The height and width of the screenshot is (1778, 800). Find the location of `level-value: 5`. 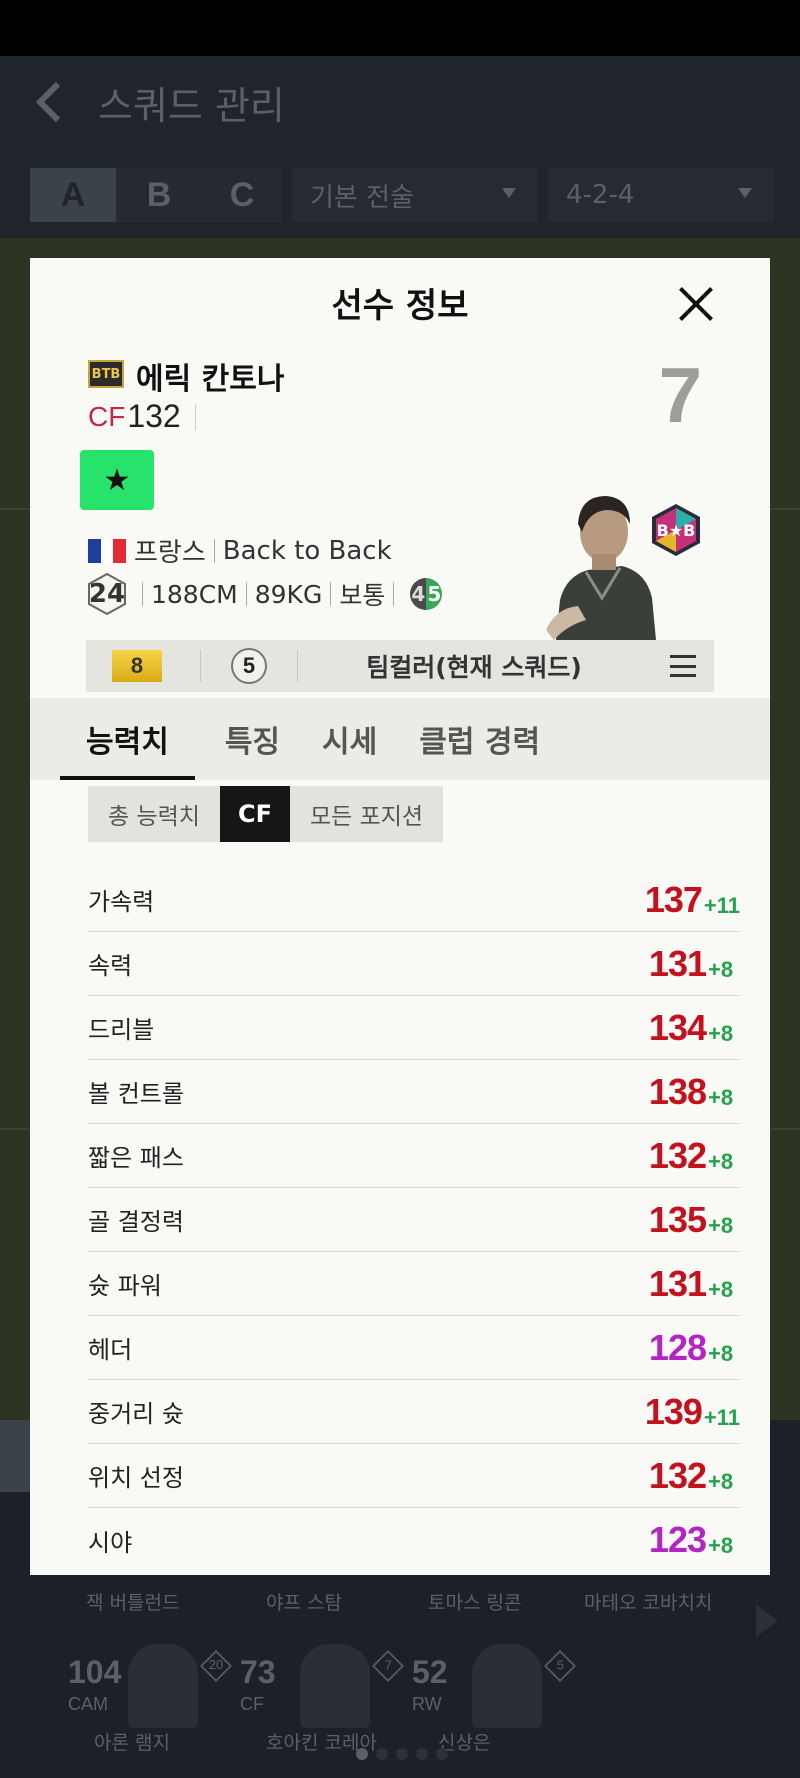

level-value: 5 is located at coordinates (560, 1665).